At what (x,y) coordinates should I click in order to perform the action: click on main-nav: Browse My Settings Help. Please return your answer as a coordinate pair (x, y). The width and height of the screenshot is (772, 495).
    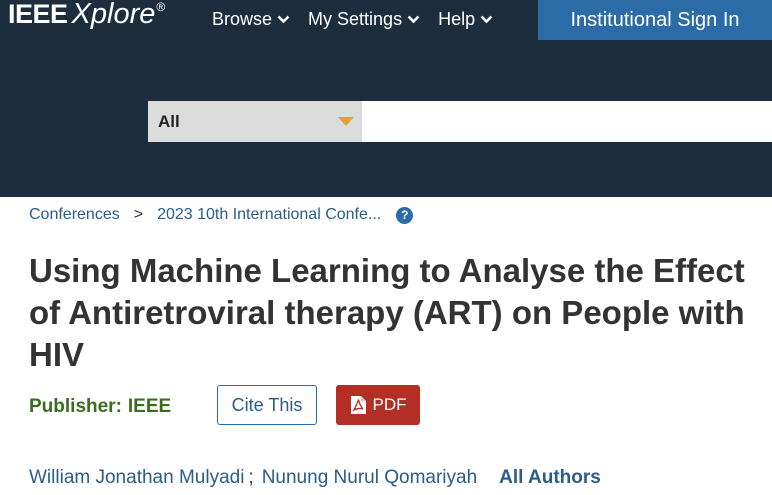
    Looking at the image, I should click on (361, 19).